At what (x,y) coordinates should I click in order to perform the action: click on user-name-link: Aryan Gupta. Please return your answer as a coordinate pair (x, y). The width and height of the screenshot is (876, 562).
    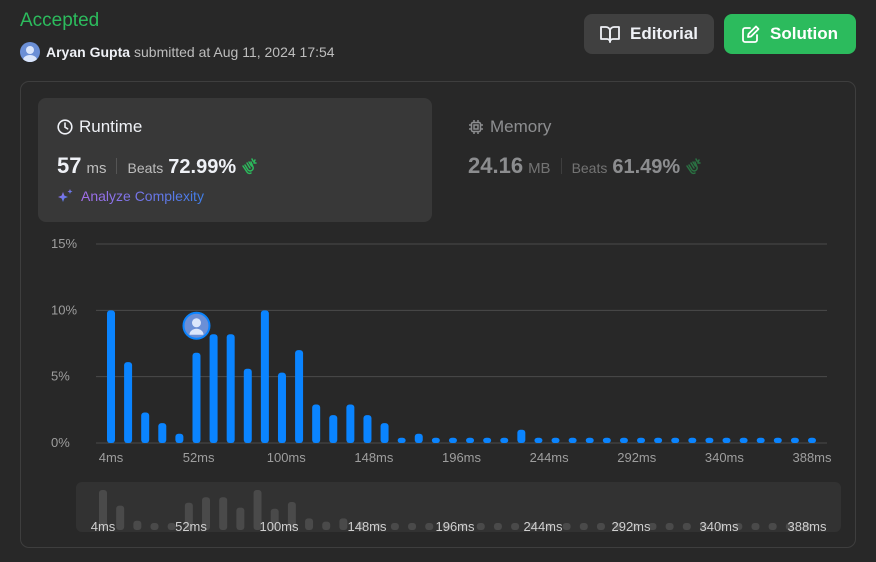
    Looking at the image, I should click on (88, 52).